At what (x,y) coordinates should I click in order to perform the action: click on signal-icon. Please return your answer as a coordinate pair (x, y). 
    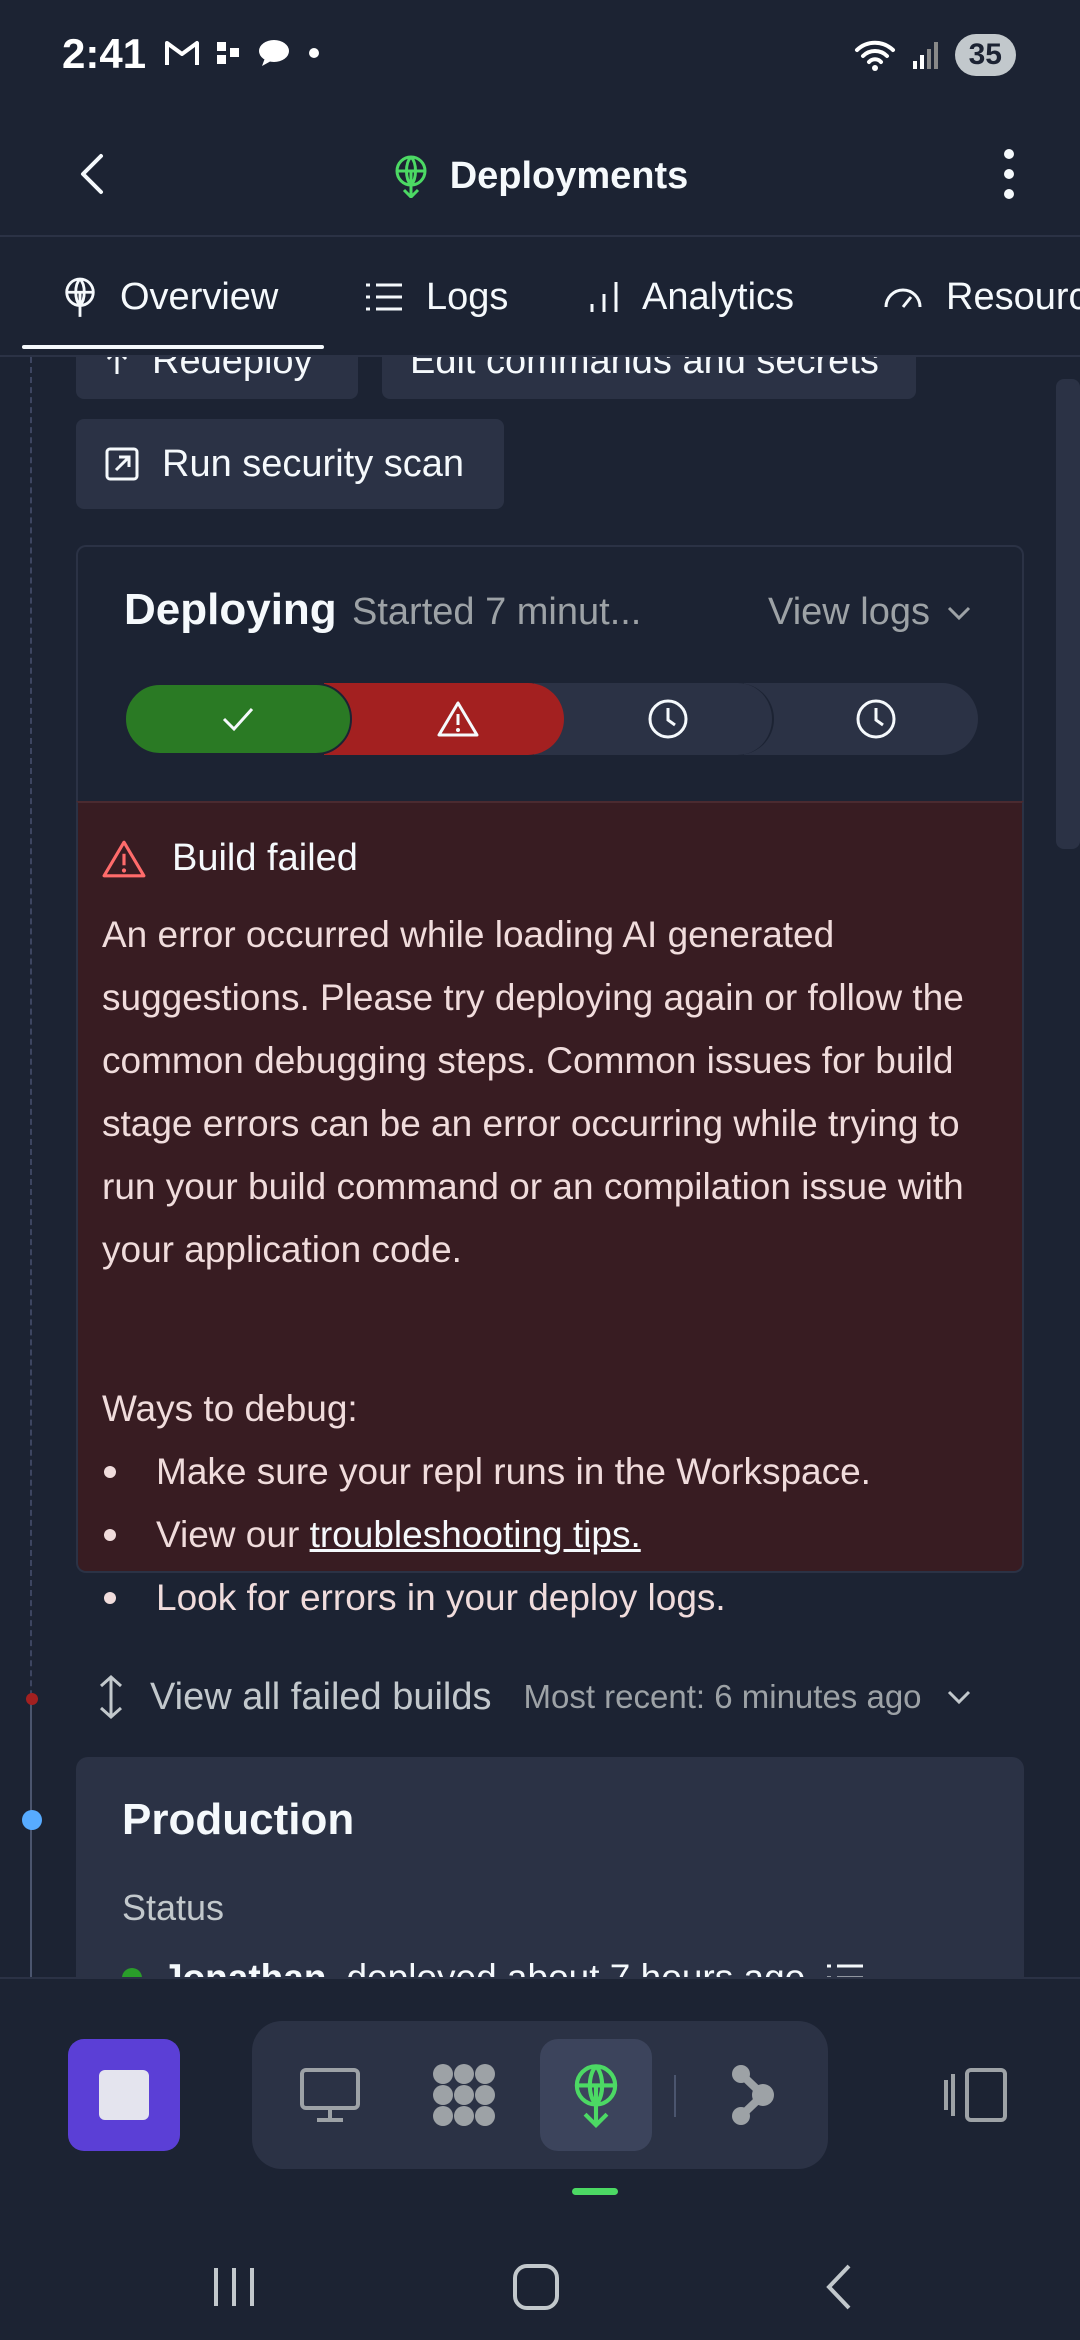
    Looking at the image, I should click on (925, 55).